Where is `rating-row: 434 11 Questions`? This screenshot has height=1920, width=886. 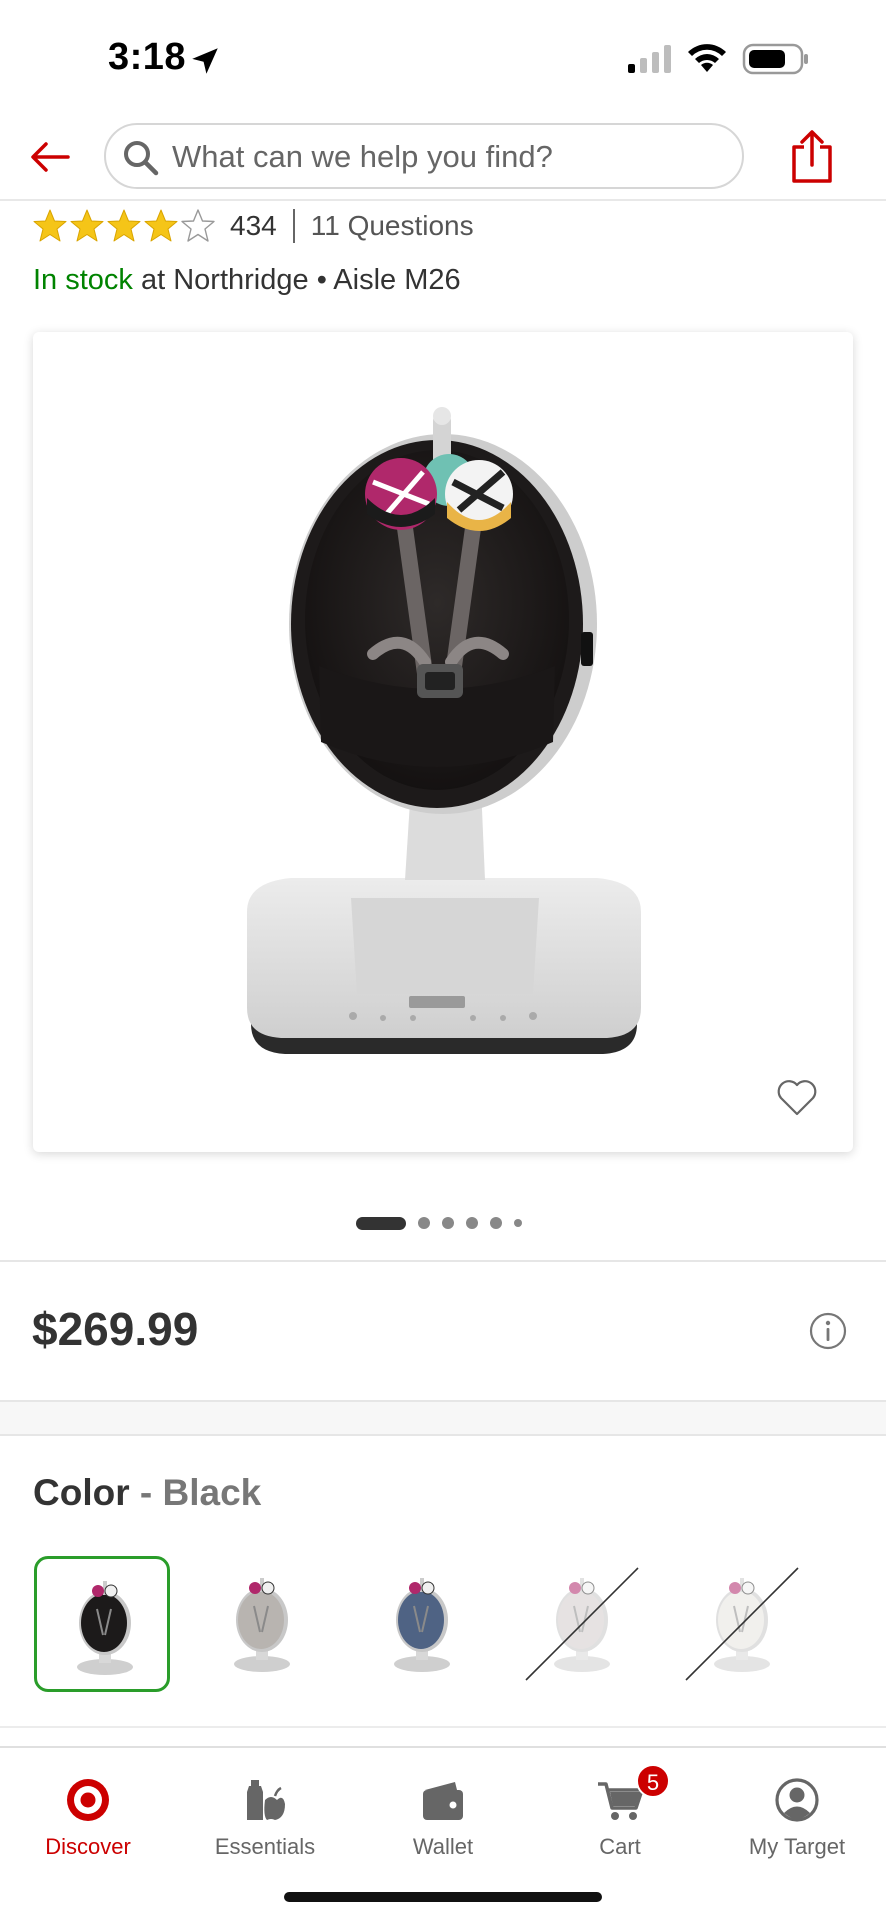 rating-row: 434 11 Questions is located at coordinates (253, 226).